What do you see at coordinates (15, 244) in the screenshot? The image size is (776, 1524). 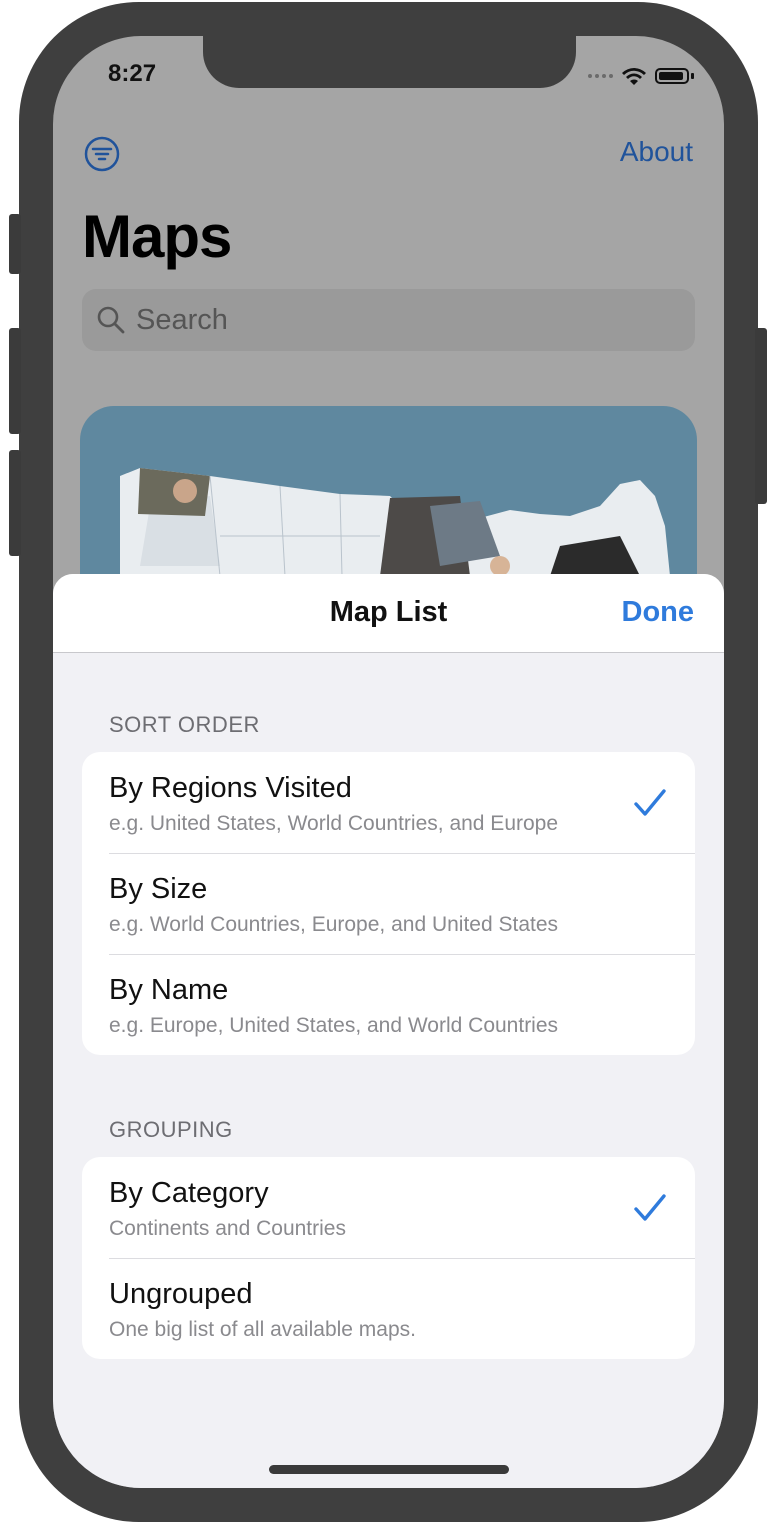 I see `mute-switch` at bounding box center [15, 244].